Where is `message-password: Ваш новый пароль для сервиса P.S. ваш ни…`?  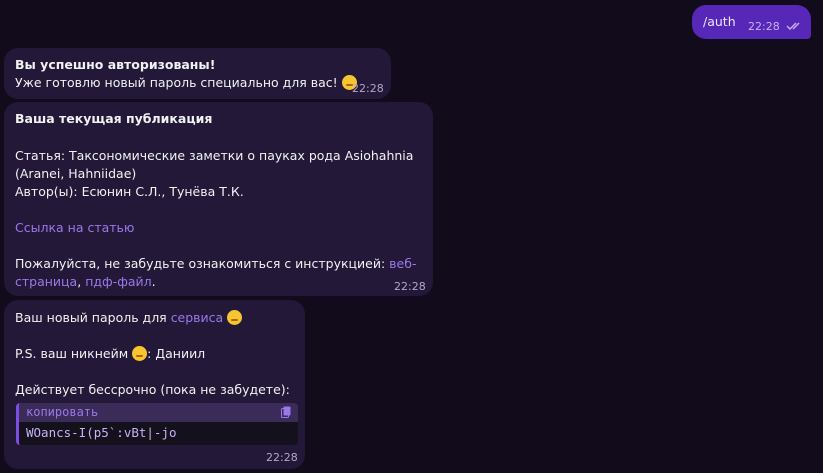
message-password: Ваш новый пароль для сервиса P.S. ваш ни… is located at coordinates (154, 384).